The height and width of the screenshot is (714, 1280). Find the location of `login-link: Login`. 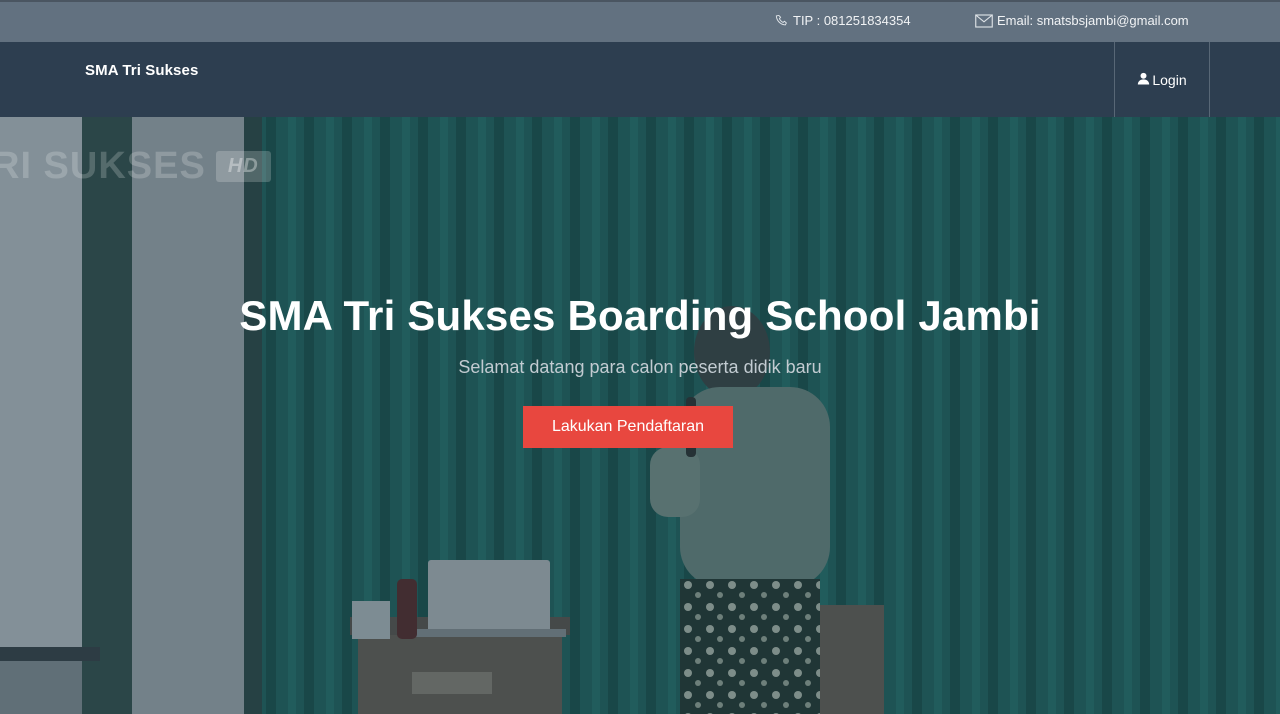

login-link: Login is located at coordinates (1162, 79).